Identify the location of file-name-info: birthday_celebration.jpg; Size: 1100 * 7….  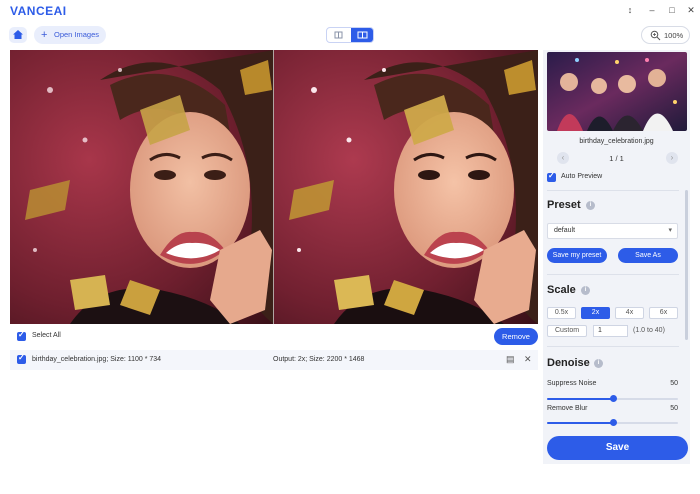
(97, 359).